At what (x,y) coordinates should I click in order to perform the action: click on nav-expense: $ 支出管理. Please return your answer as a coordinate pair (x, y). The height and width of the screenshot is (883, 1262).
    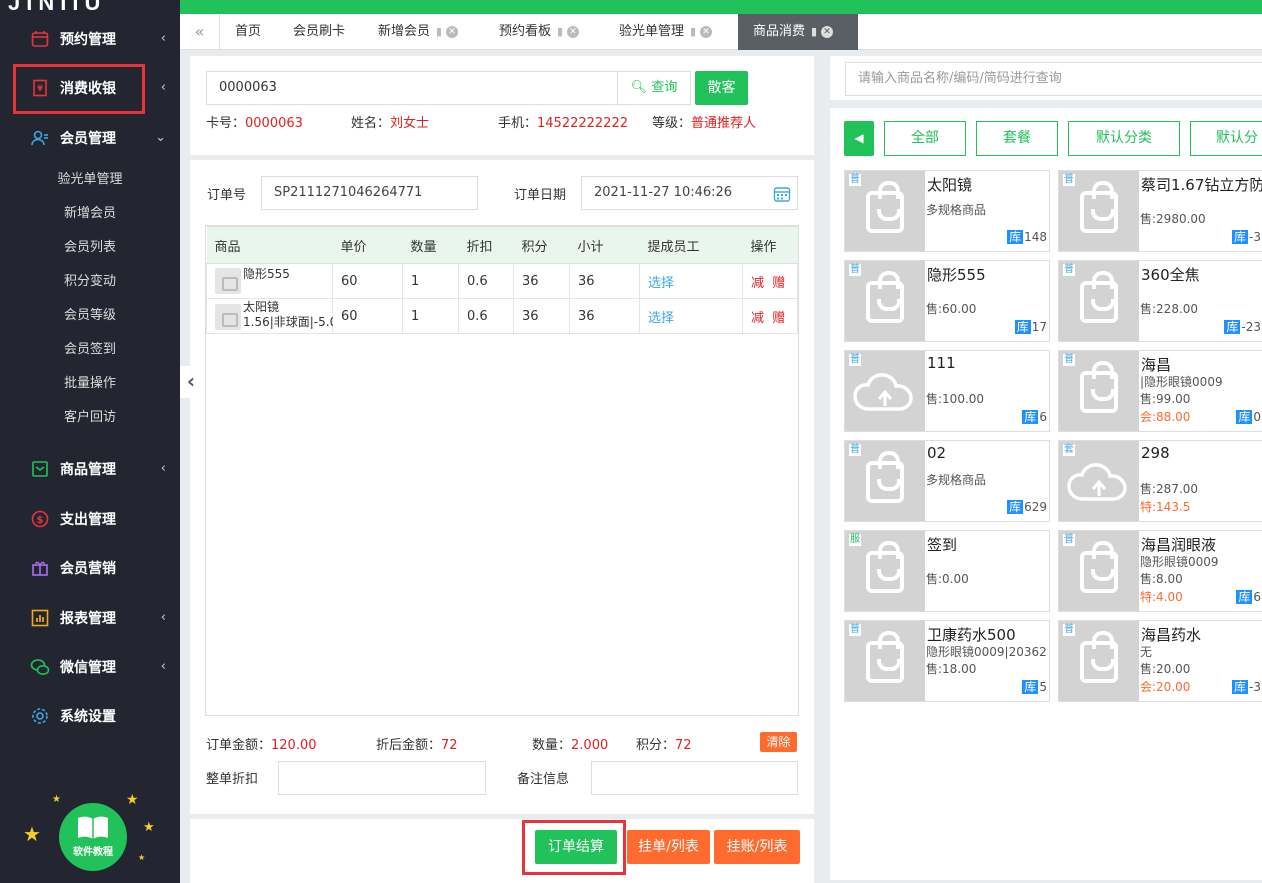
    Looking at the image, I should click on (90, 519).